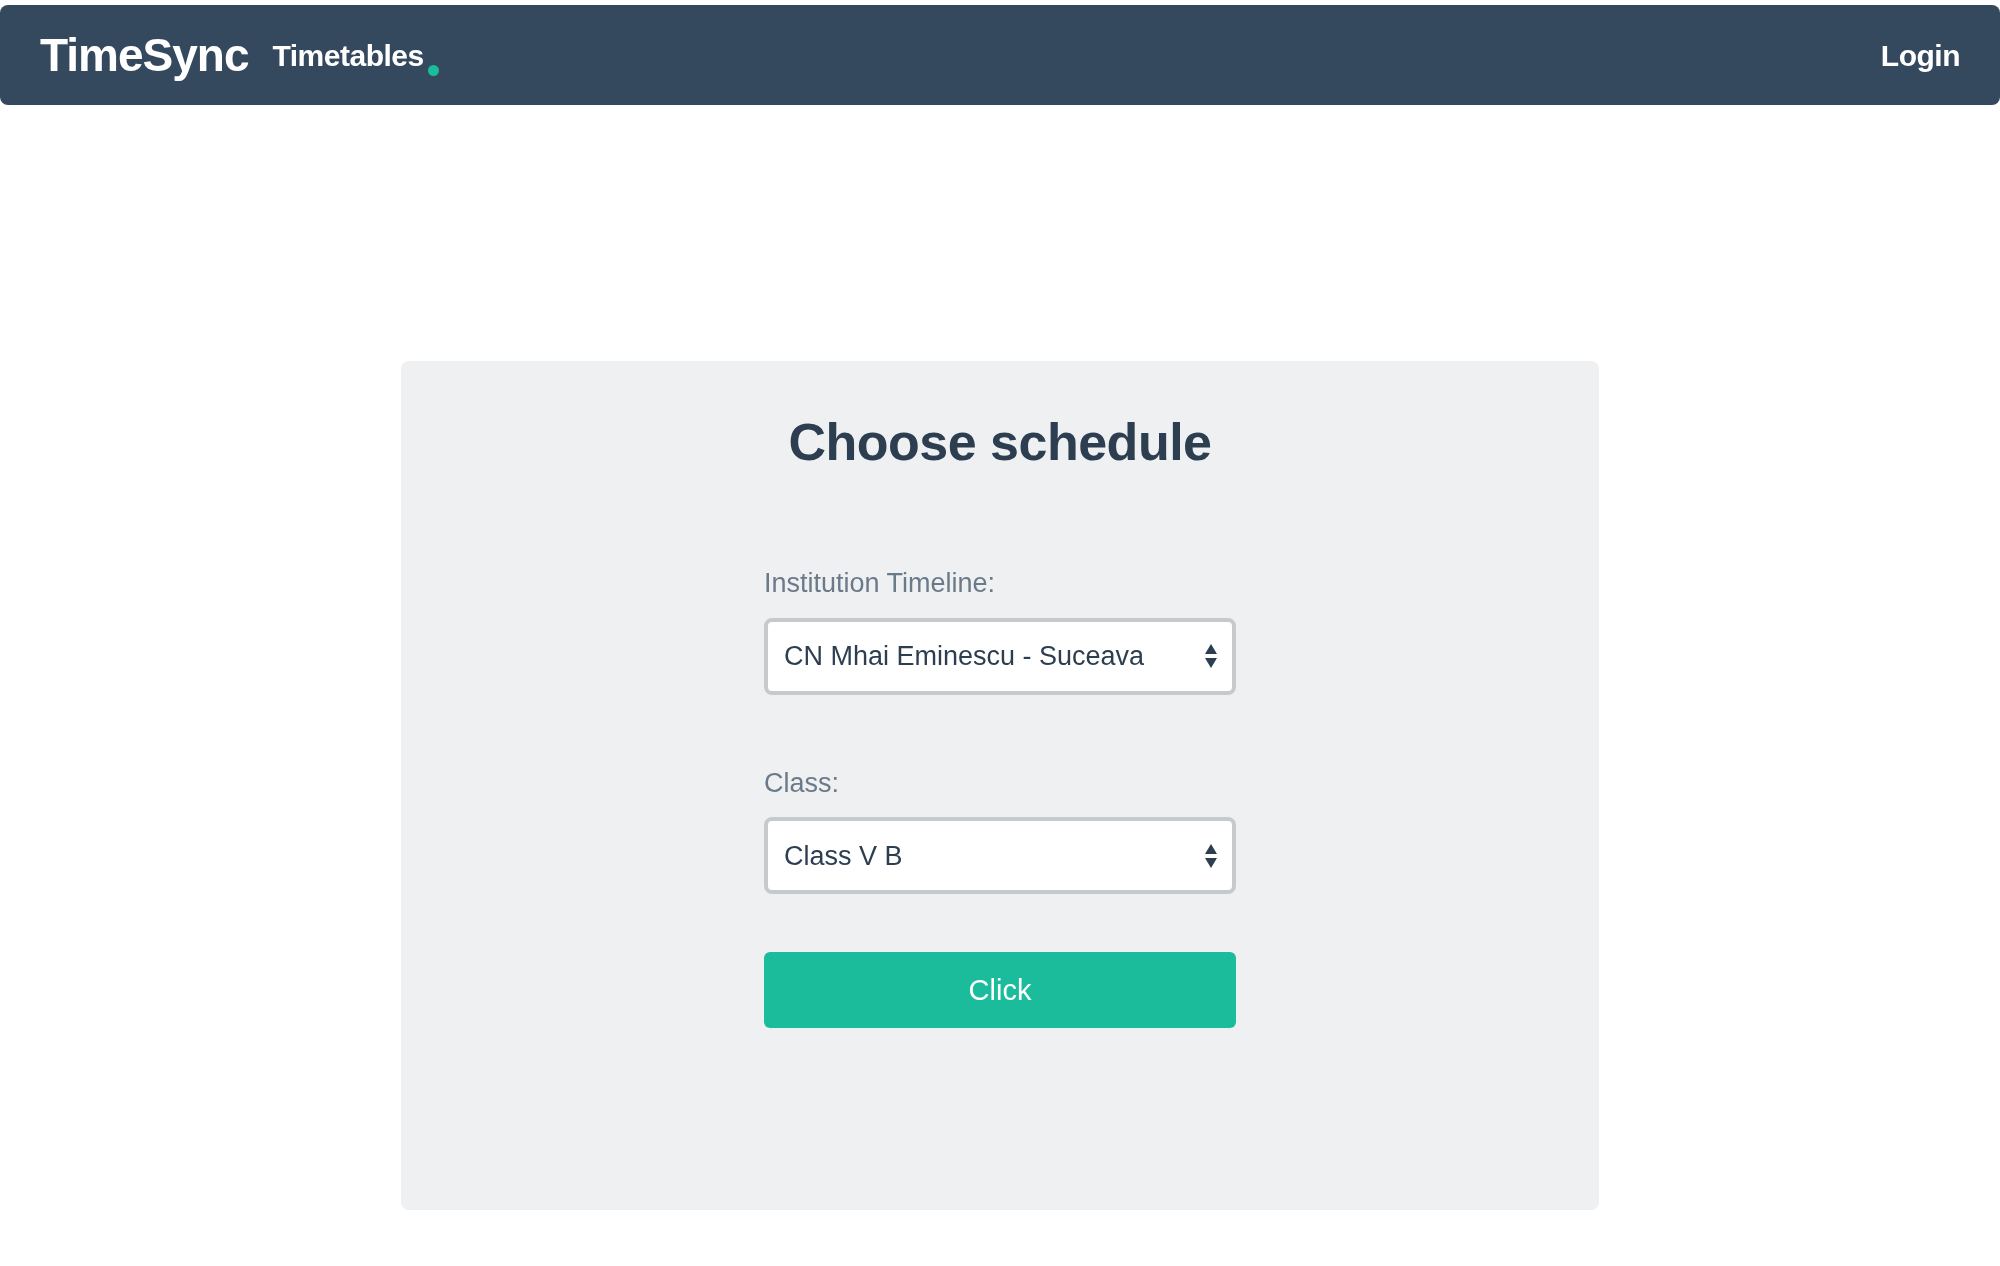  I want to click on brand-logo: TimeSync, so click(144, 55).